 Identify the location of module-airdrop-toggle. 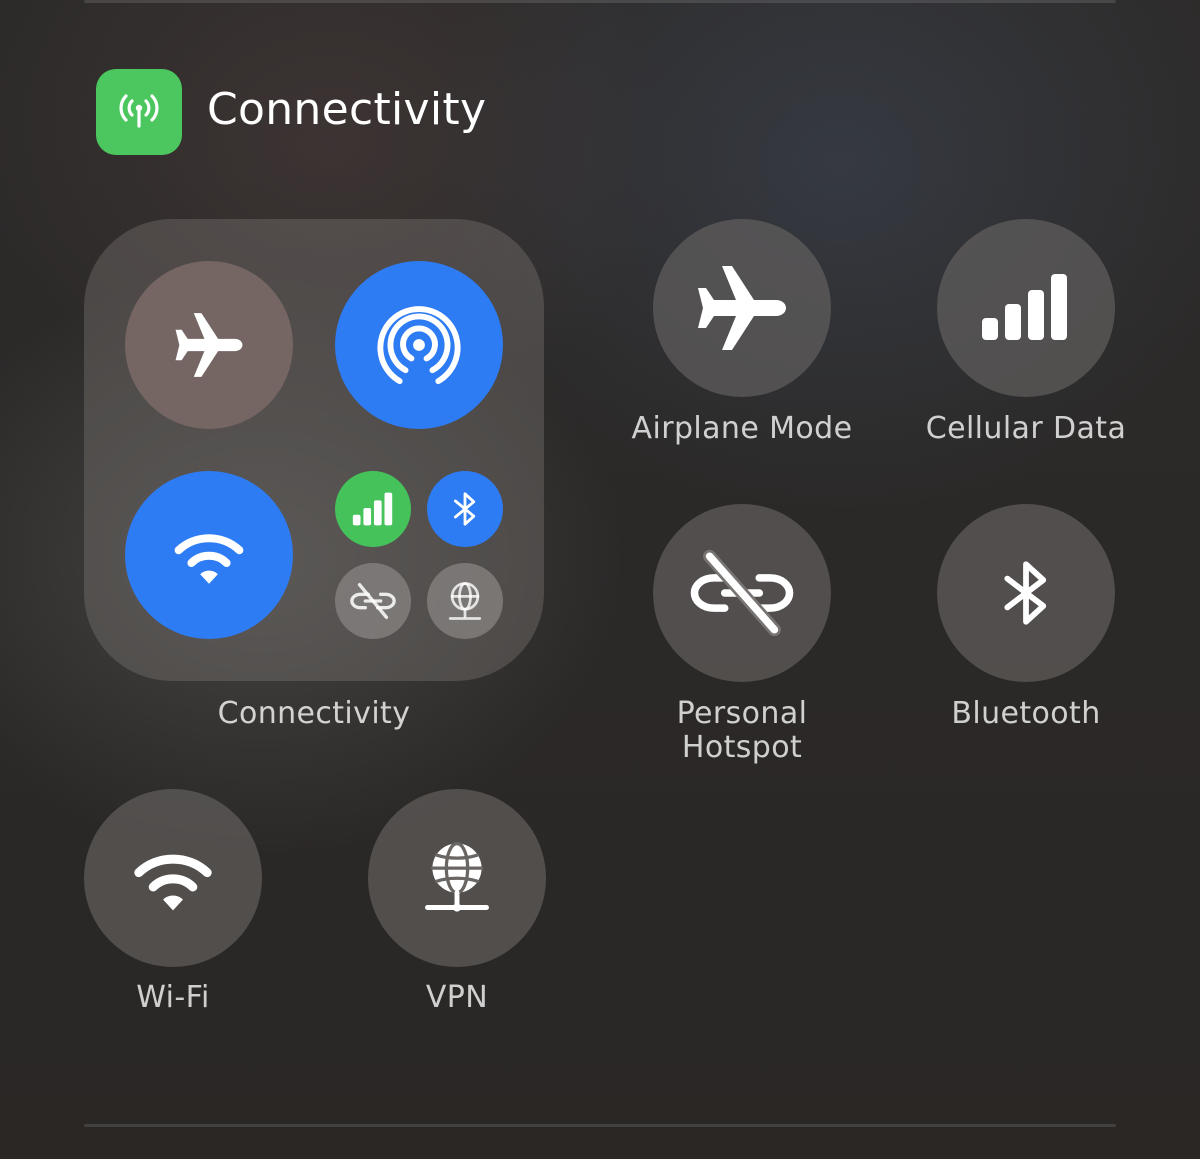
(419, 345).